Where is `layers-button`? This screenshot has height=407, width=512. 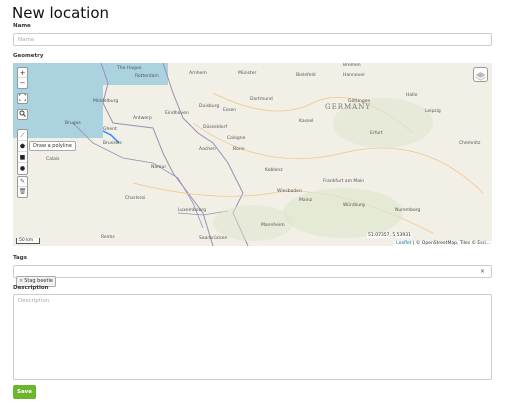
layers-button is located at coordinates (480, 74).